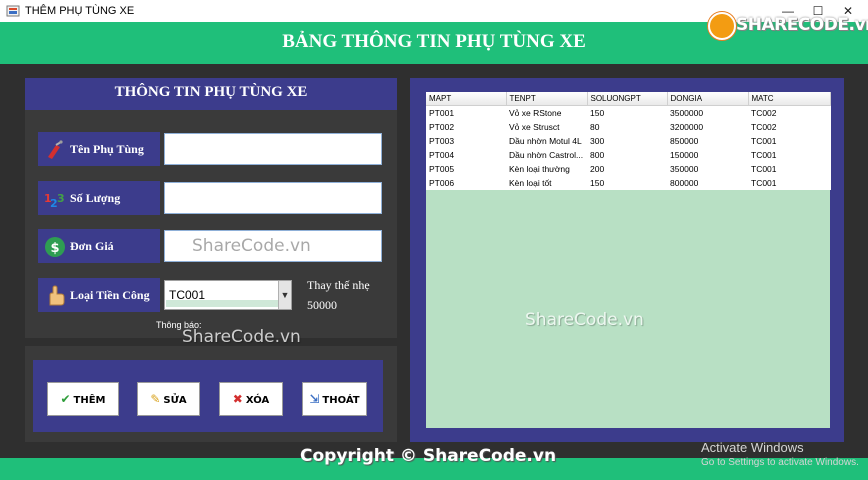 Image resolution: width=868 pixels, height=480 pixels. What do you see at coordinates (314, 399) in the screenshot?
I see `exit-door-icon: ⇲` at bounding box center [314, 399].